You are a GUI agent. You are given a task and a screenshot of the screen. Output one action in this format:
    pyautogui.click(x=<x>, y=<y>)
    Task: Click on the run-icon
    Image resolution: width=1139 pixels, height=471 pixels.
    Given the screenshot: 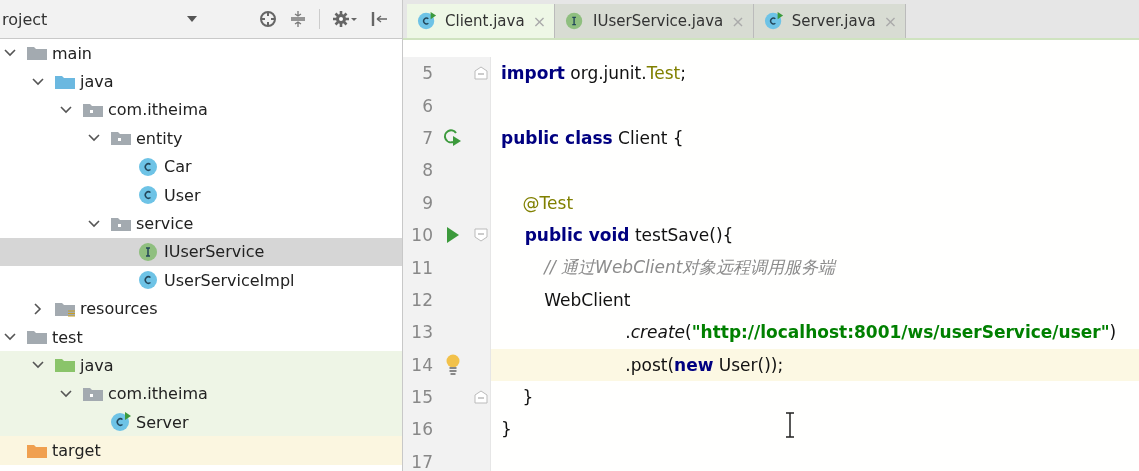 What is the action you would take?
    pyautogui.click(x=453, y=235)
    